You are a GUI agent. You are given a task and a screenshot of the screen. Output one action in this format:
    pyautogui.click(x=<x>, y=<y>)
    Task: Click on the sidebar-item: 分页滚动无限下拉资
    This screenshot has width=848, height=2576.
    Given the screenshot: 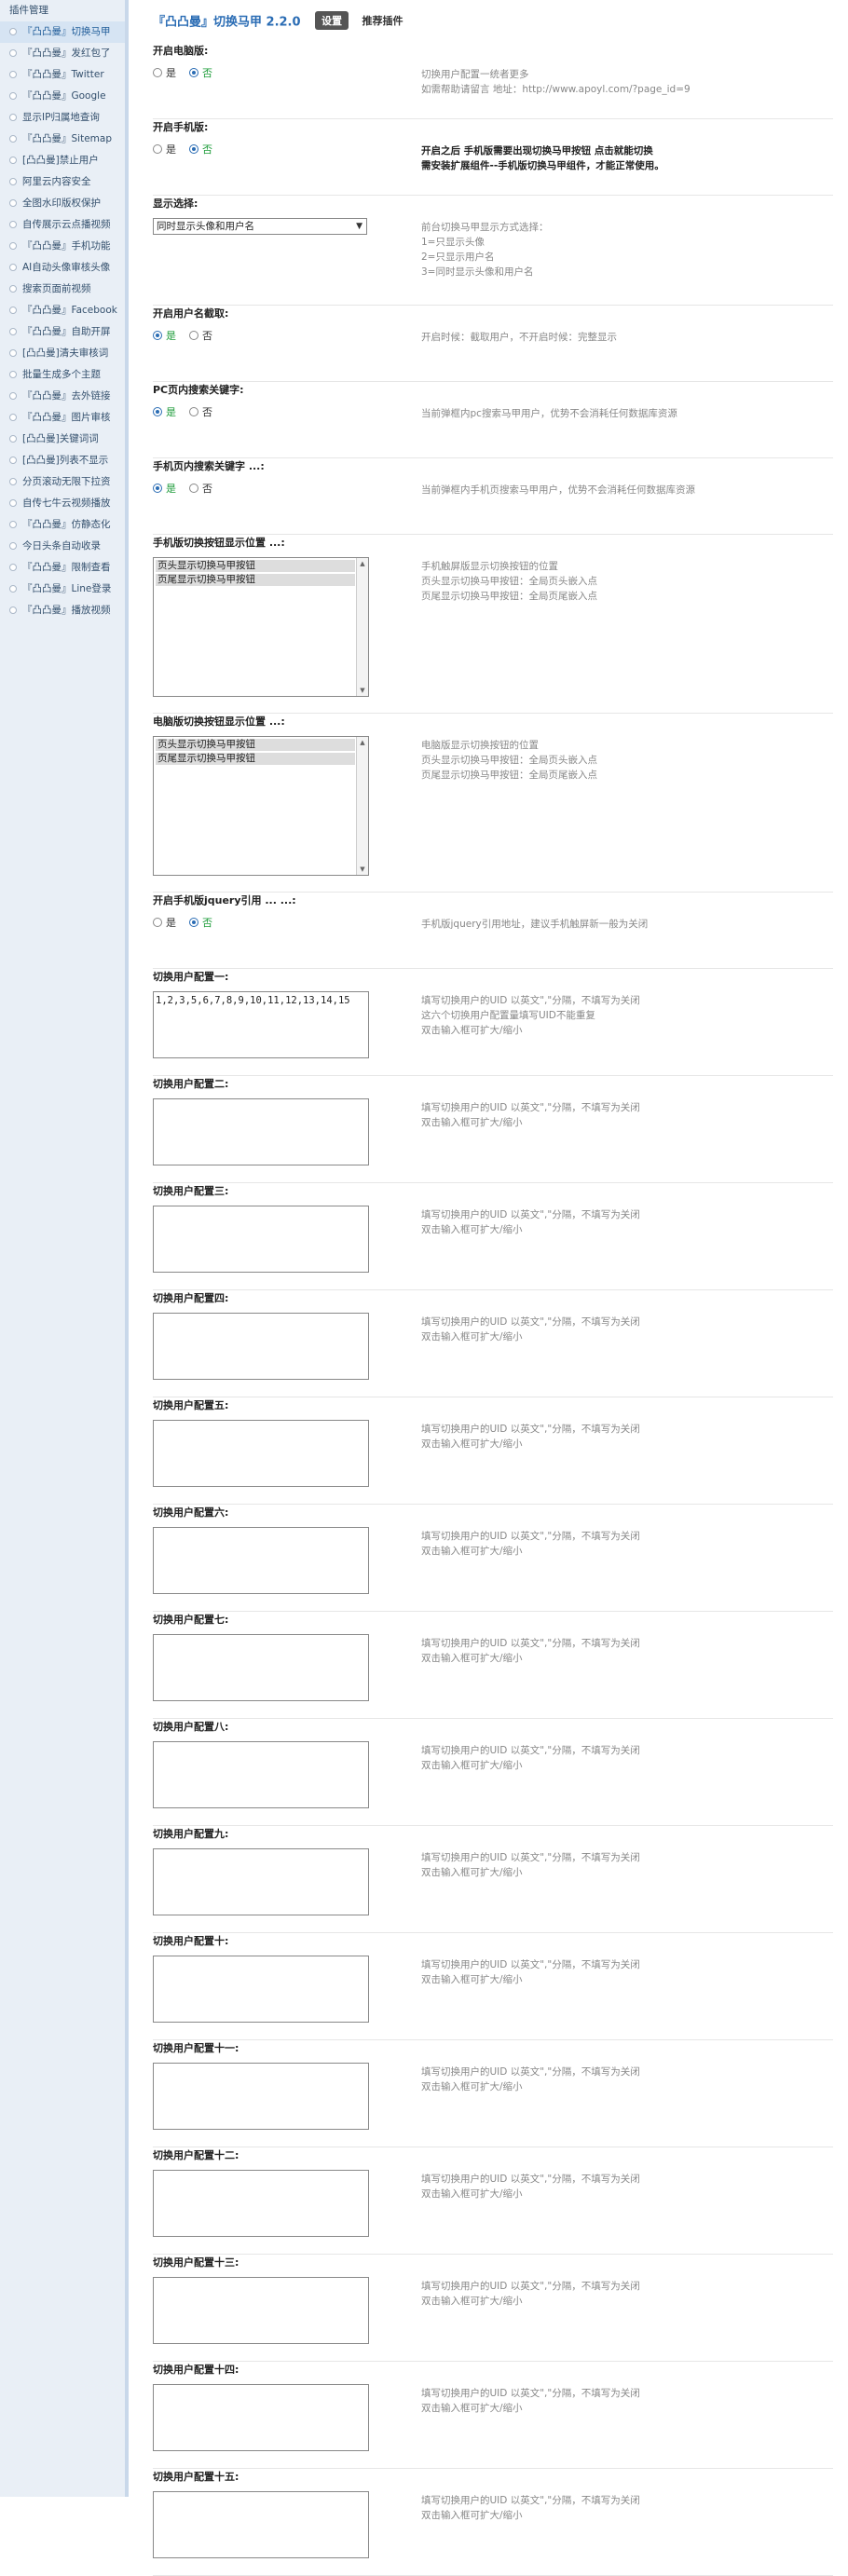 What is the action you would take?
    pyautogui.click(x=63, y=482)
    